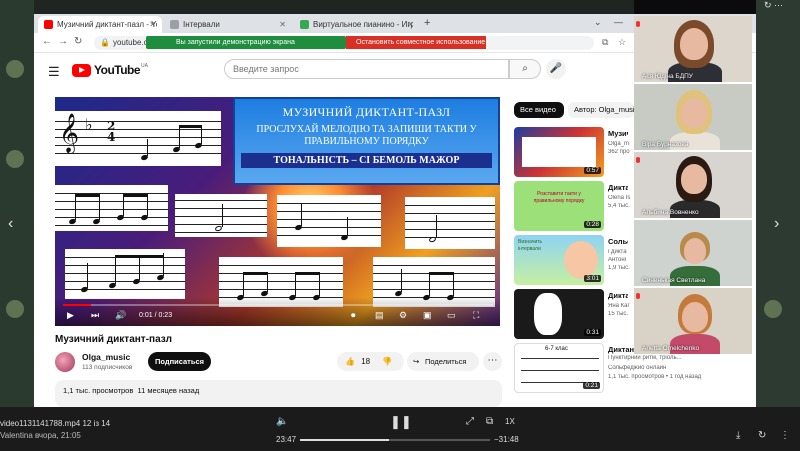 This screenshot has width=800, height=451. Describe the element at coordinates (401, 422) in the screenshot. I see `pause-icon: ❚❚` at that location.